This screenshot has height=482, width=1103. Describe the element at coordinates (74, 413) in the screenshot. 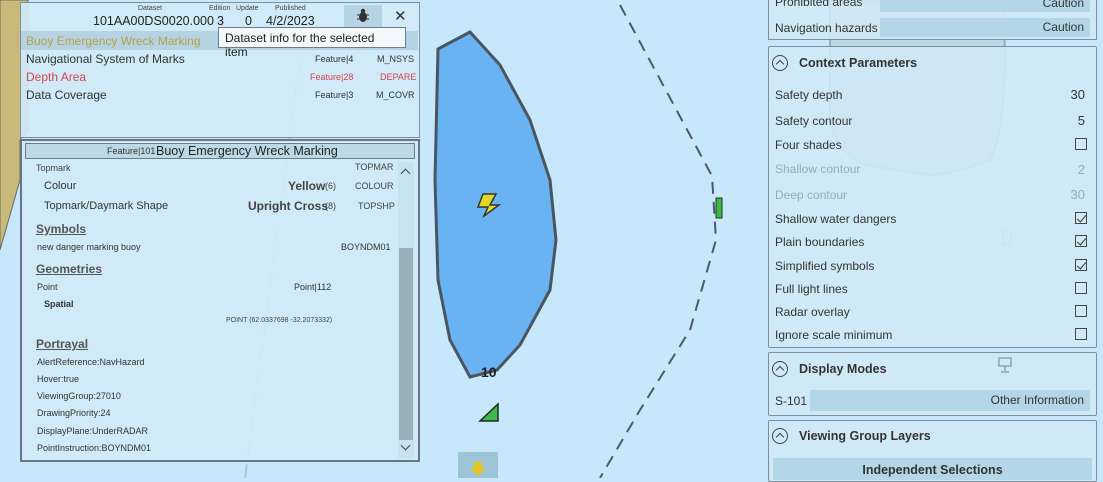

I see `portrayal-item: DrawingPriority:24` at that location.